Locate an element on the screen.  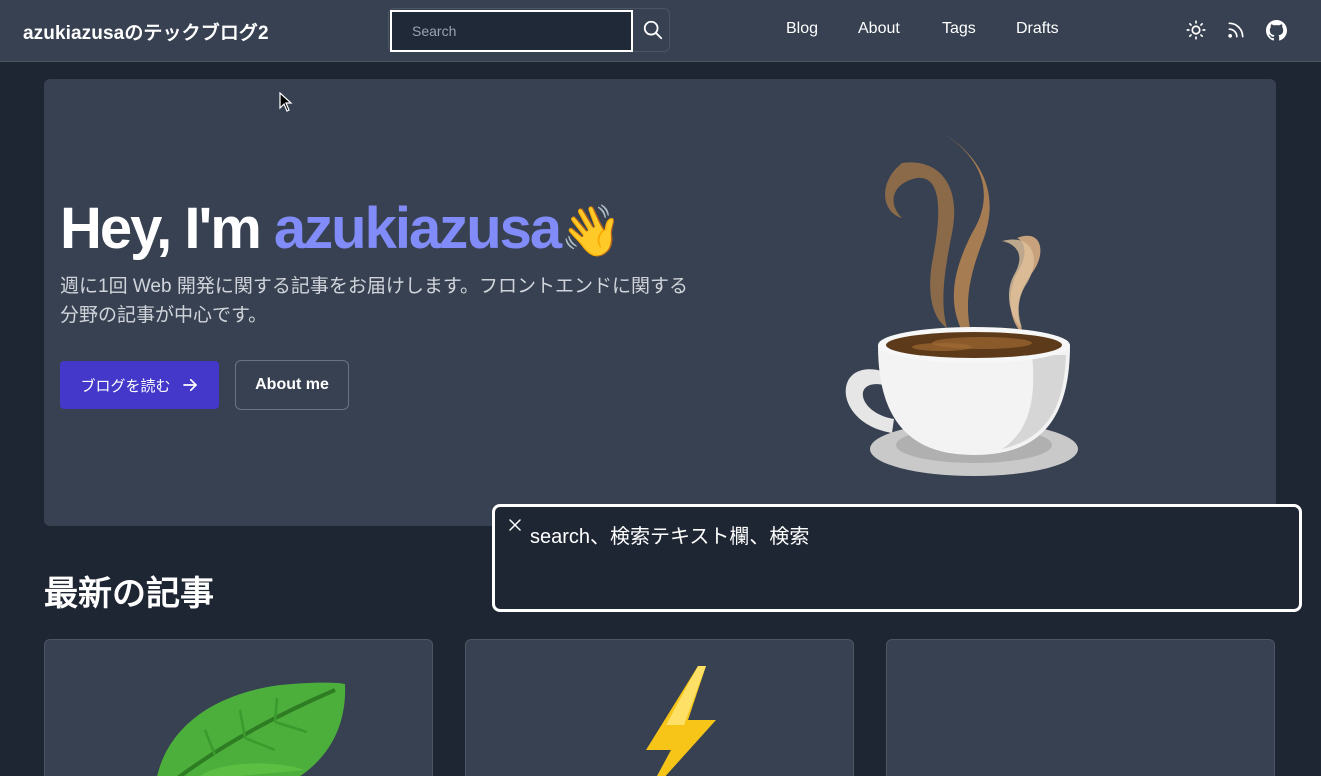
close-icon is located at coordinates (515, 525).